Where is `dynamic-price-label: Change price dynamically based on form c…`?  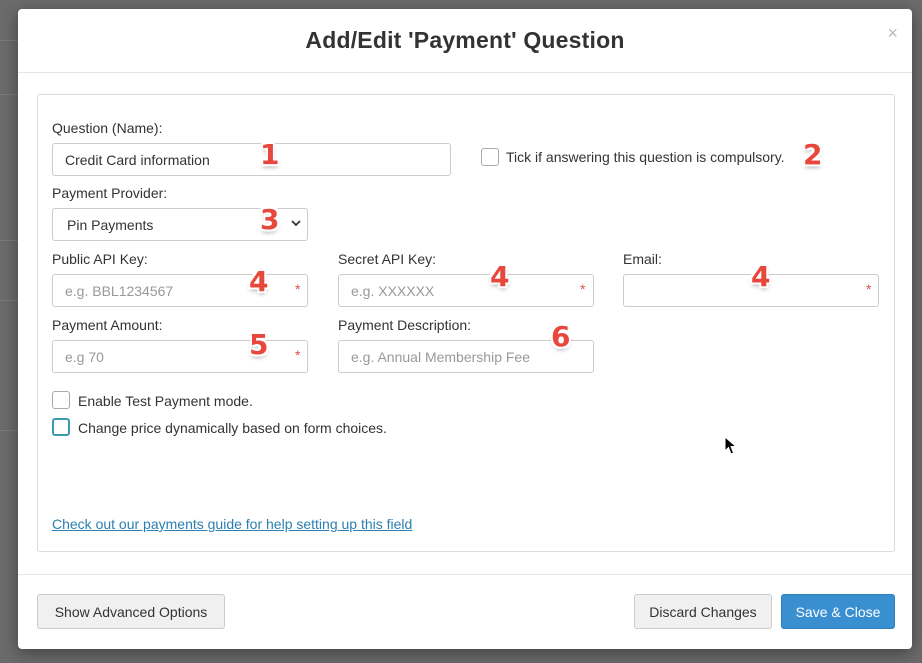 dynamic-price-label: Change price dynamically based on form c… is located at coordinates (232, 428).